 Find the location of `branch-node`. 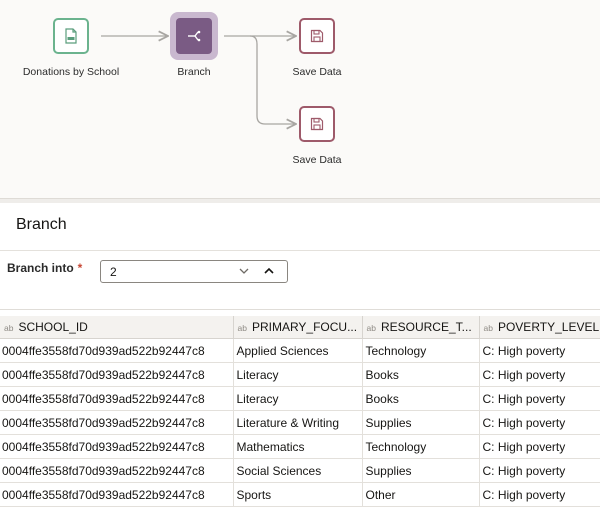

branch-node is located at coordinates (194, 36).